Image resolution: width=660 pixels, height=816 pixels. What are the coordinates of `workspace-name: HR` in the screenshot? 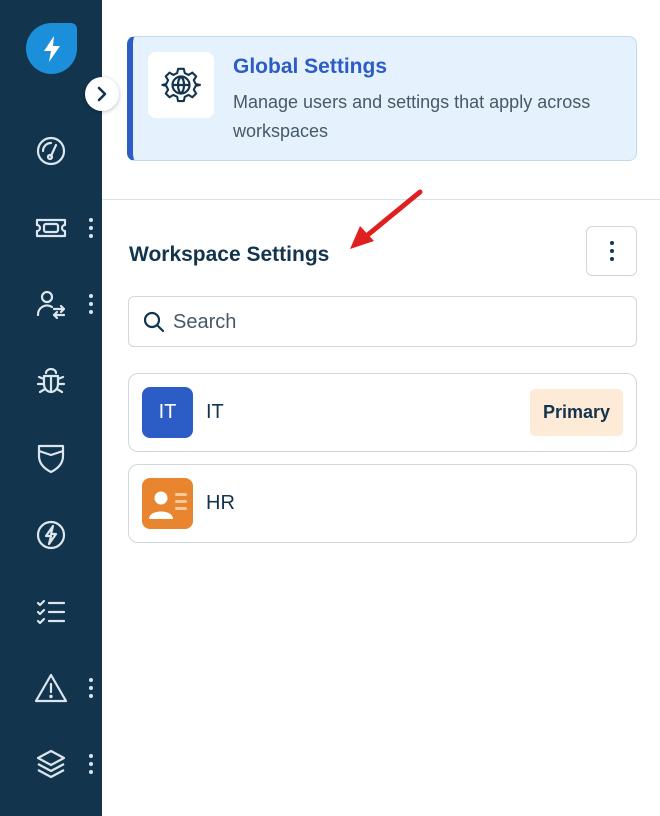 It's located at (220, 503).